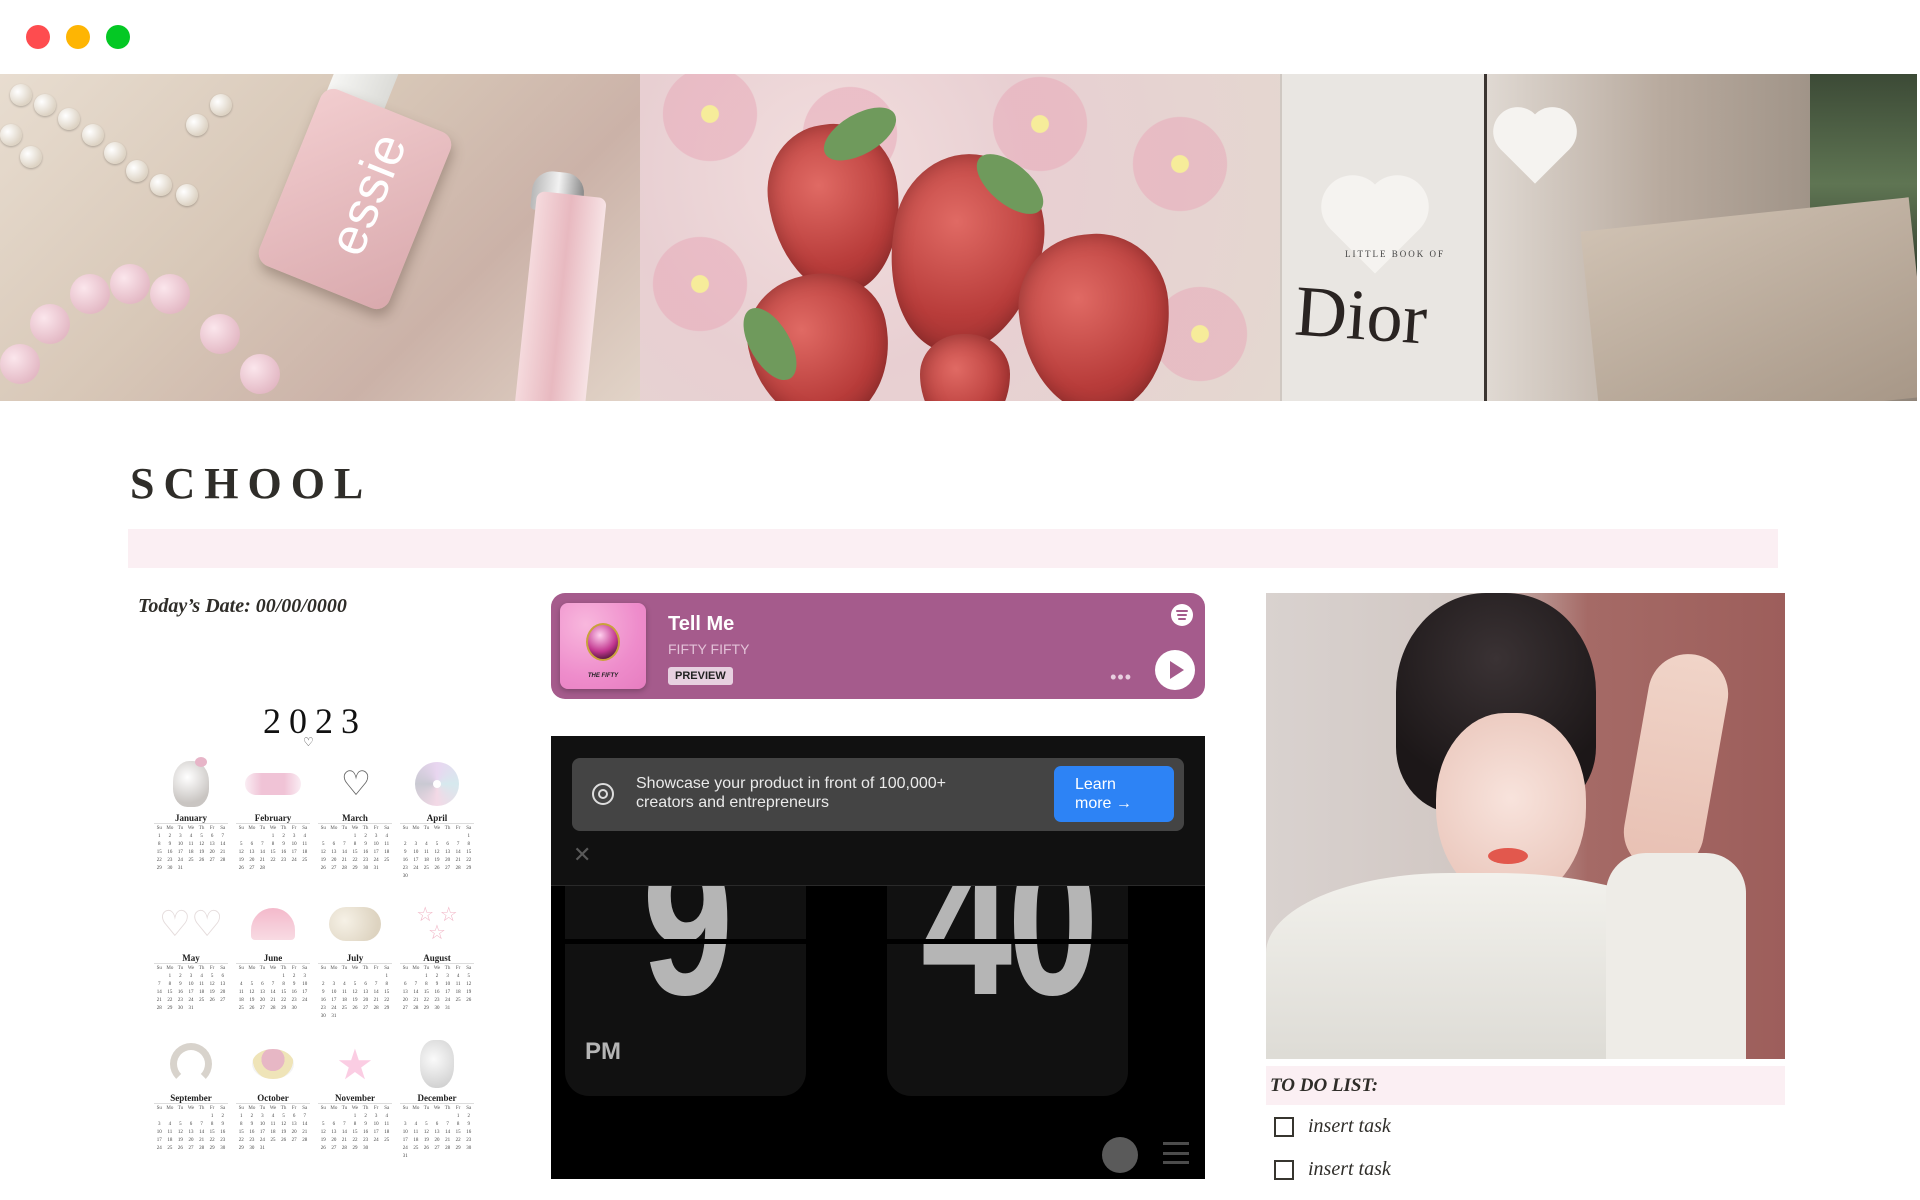  What do you see at coordinates (355, 958) in the screenshot?
I see `month-name: July` at bounding box center [355, 958].